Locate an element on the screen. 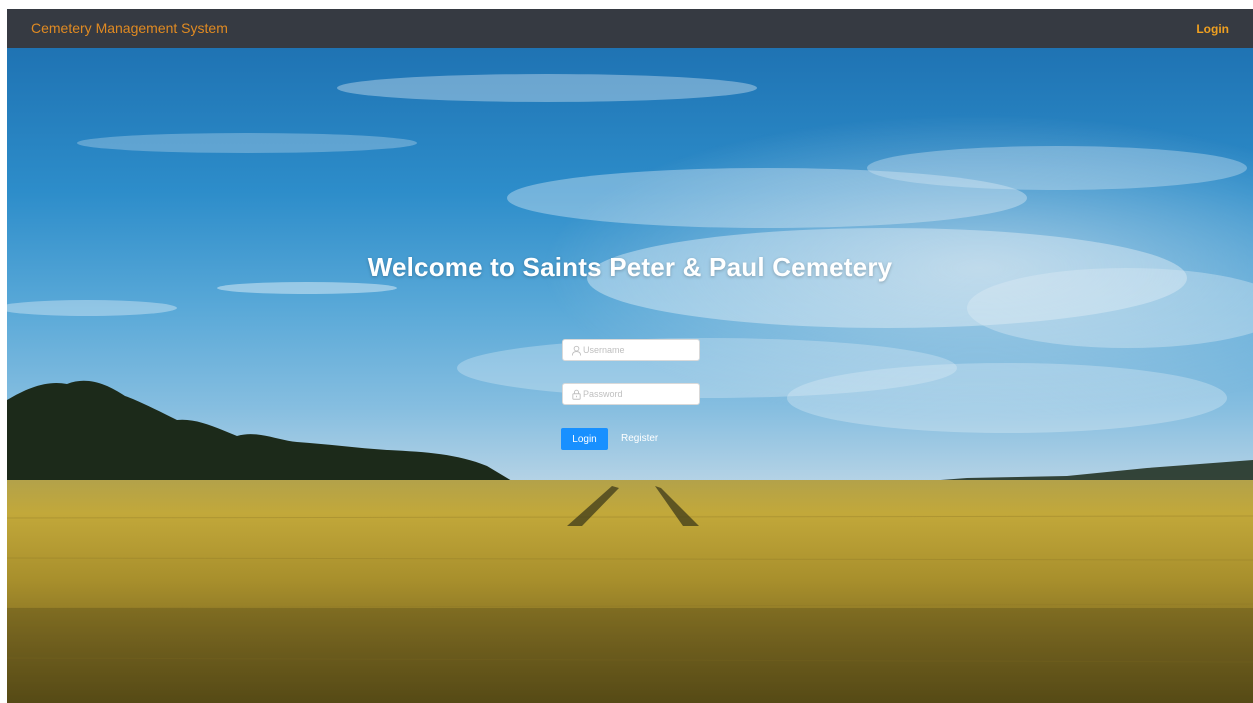 The image size is (1253, 703). login-button: Login is located at coordinates (584, 439).